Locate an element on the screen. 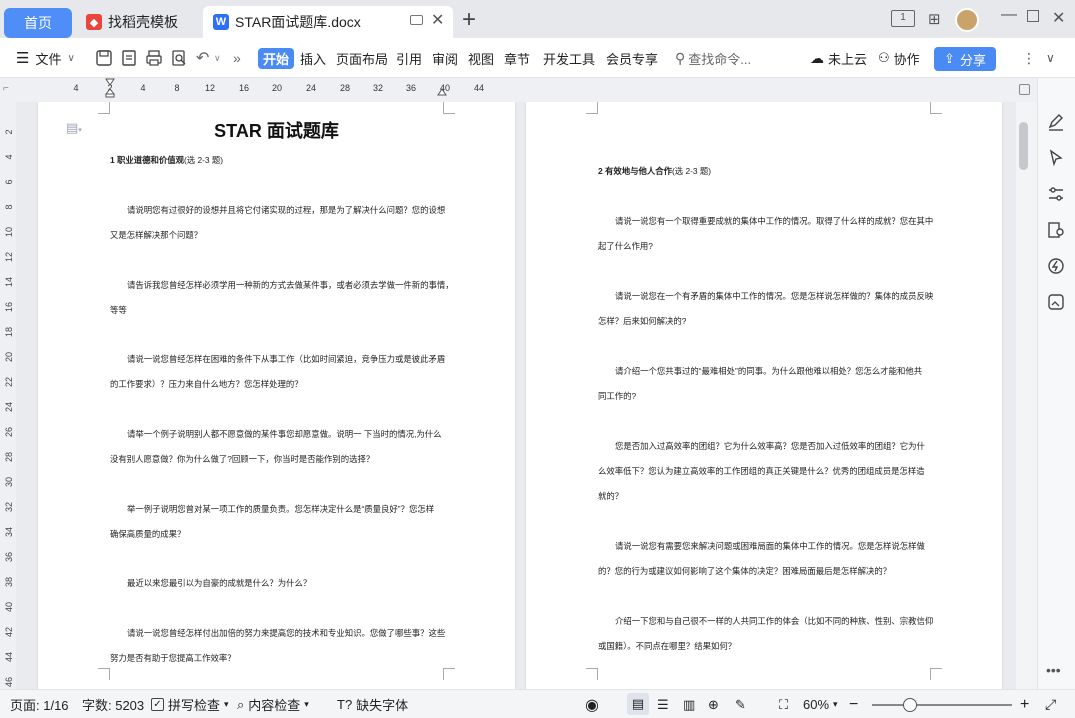 Image resolution: width=1075 pixels, height=718 pixels. share-button: ⇪ 分享 is located at coordinates (965, 59).